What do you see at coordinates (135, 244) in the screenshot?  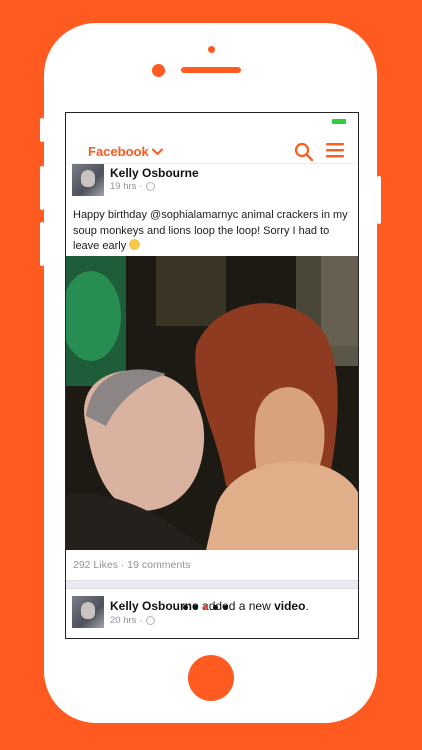 I see `smiley-emoji-icon` at bounding box center [135, 244].